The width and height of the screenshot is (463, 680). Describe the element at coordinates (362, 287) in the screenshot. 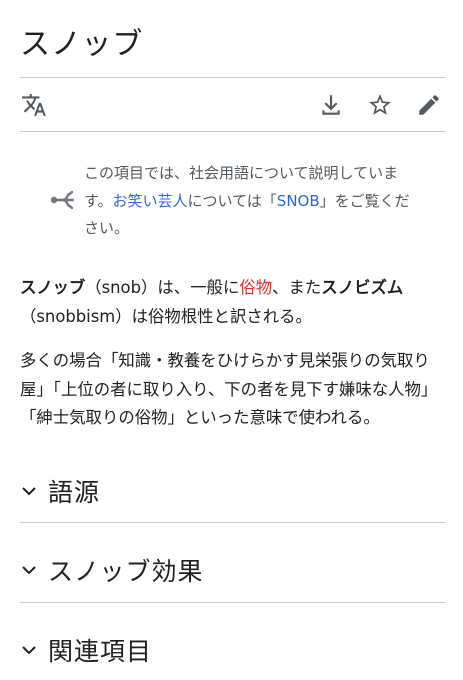

I see `term-snobbism: スノビズム` at that location.